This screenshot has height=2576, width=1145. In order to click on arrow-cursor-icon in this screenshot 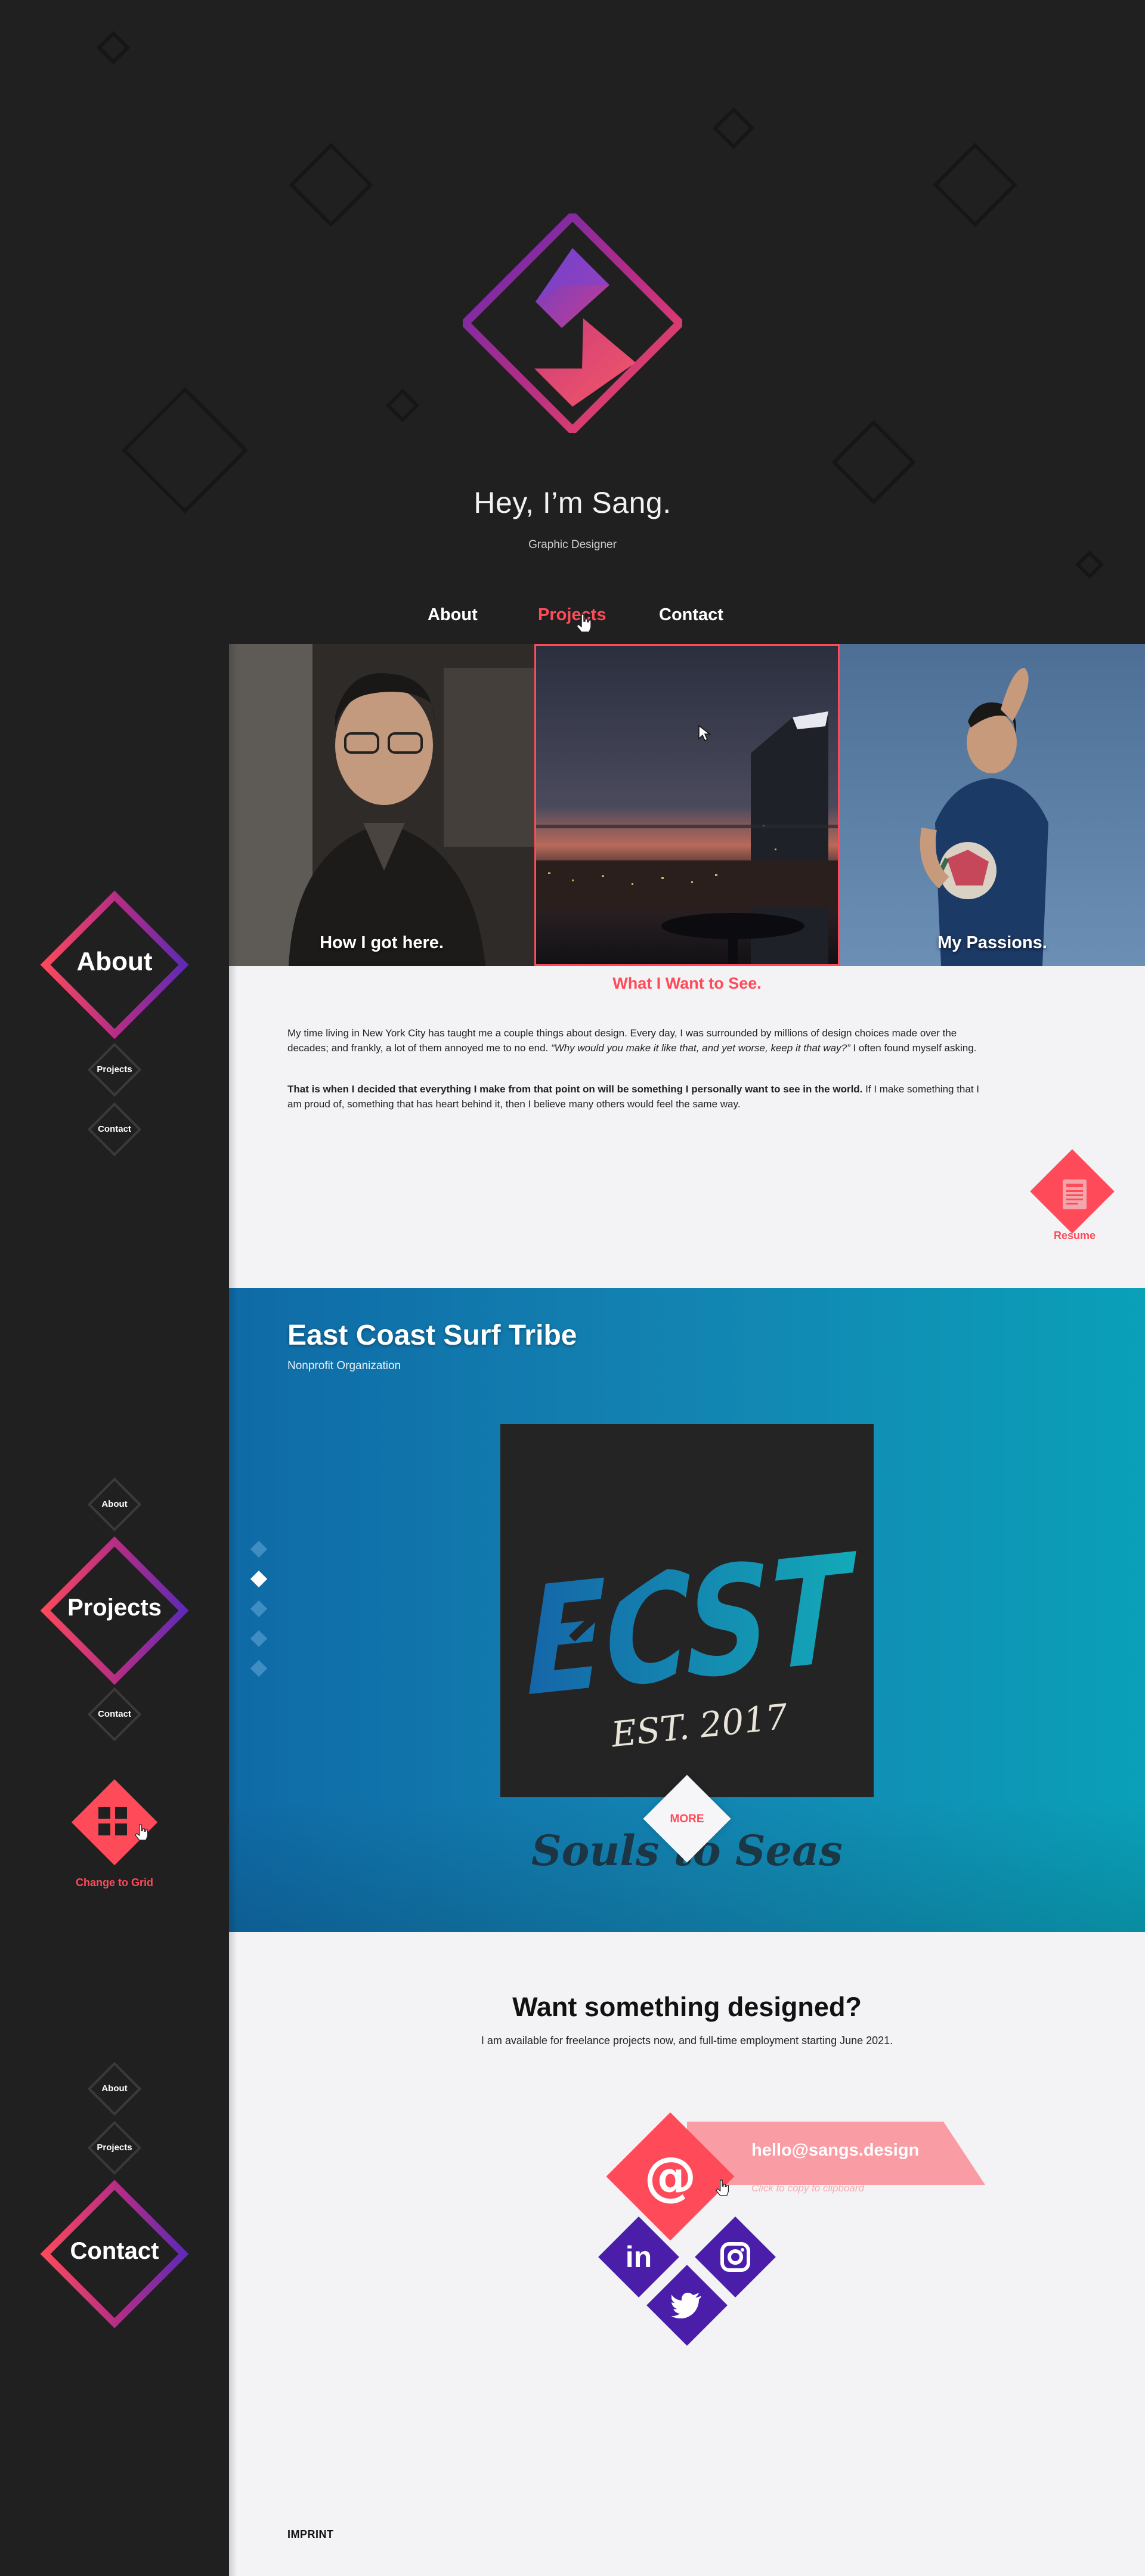, I will do `click(704, 733)`.